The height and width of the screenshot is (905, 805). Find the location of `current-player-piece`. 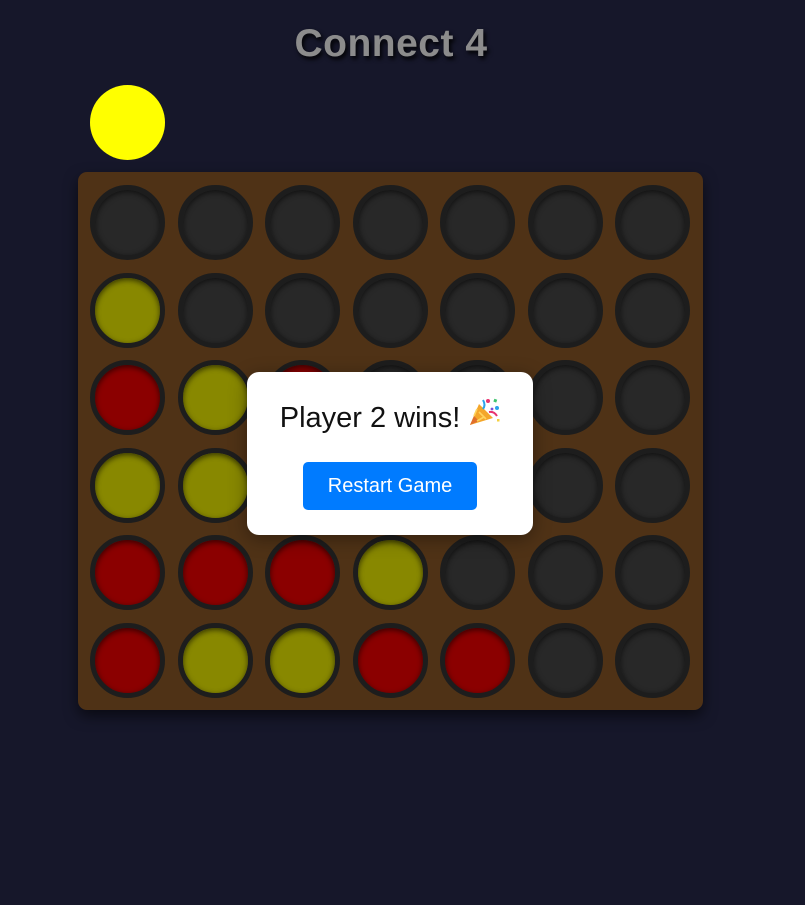

current-player-piece is located at coordinates (127, 122).